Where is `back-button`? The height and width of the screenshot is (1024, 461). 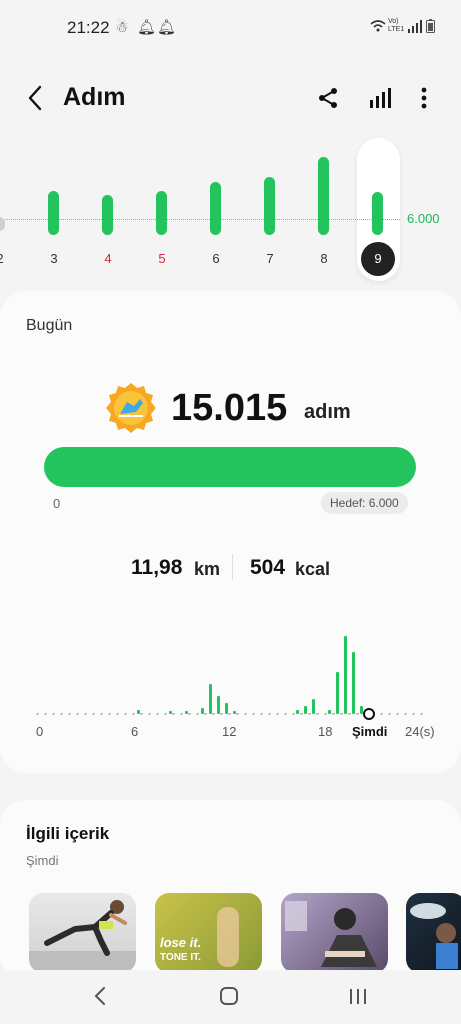 back-button is located at coordinates (37, 98).